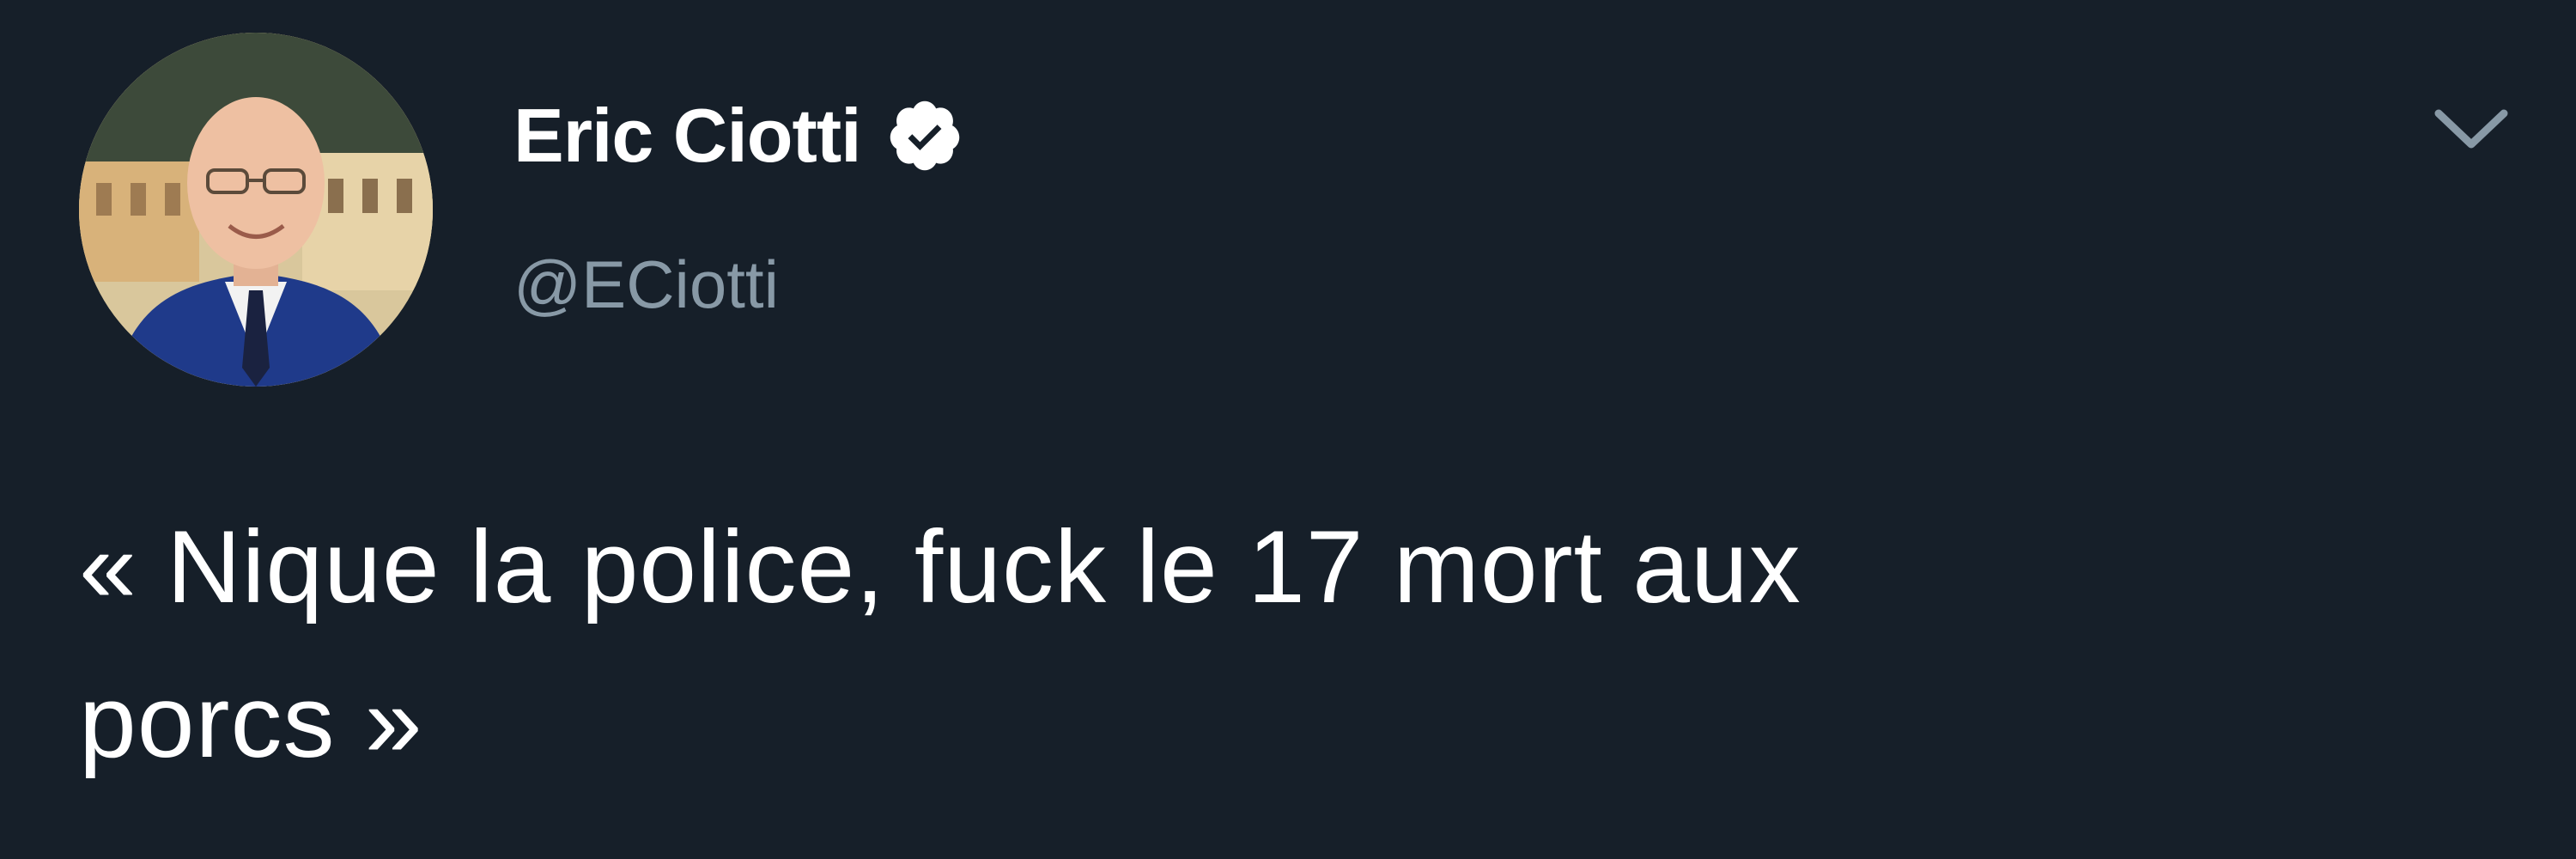  Describe the element at coordinates (925, 136) in the screenshot. I see `verified-badge-icon` at that location.